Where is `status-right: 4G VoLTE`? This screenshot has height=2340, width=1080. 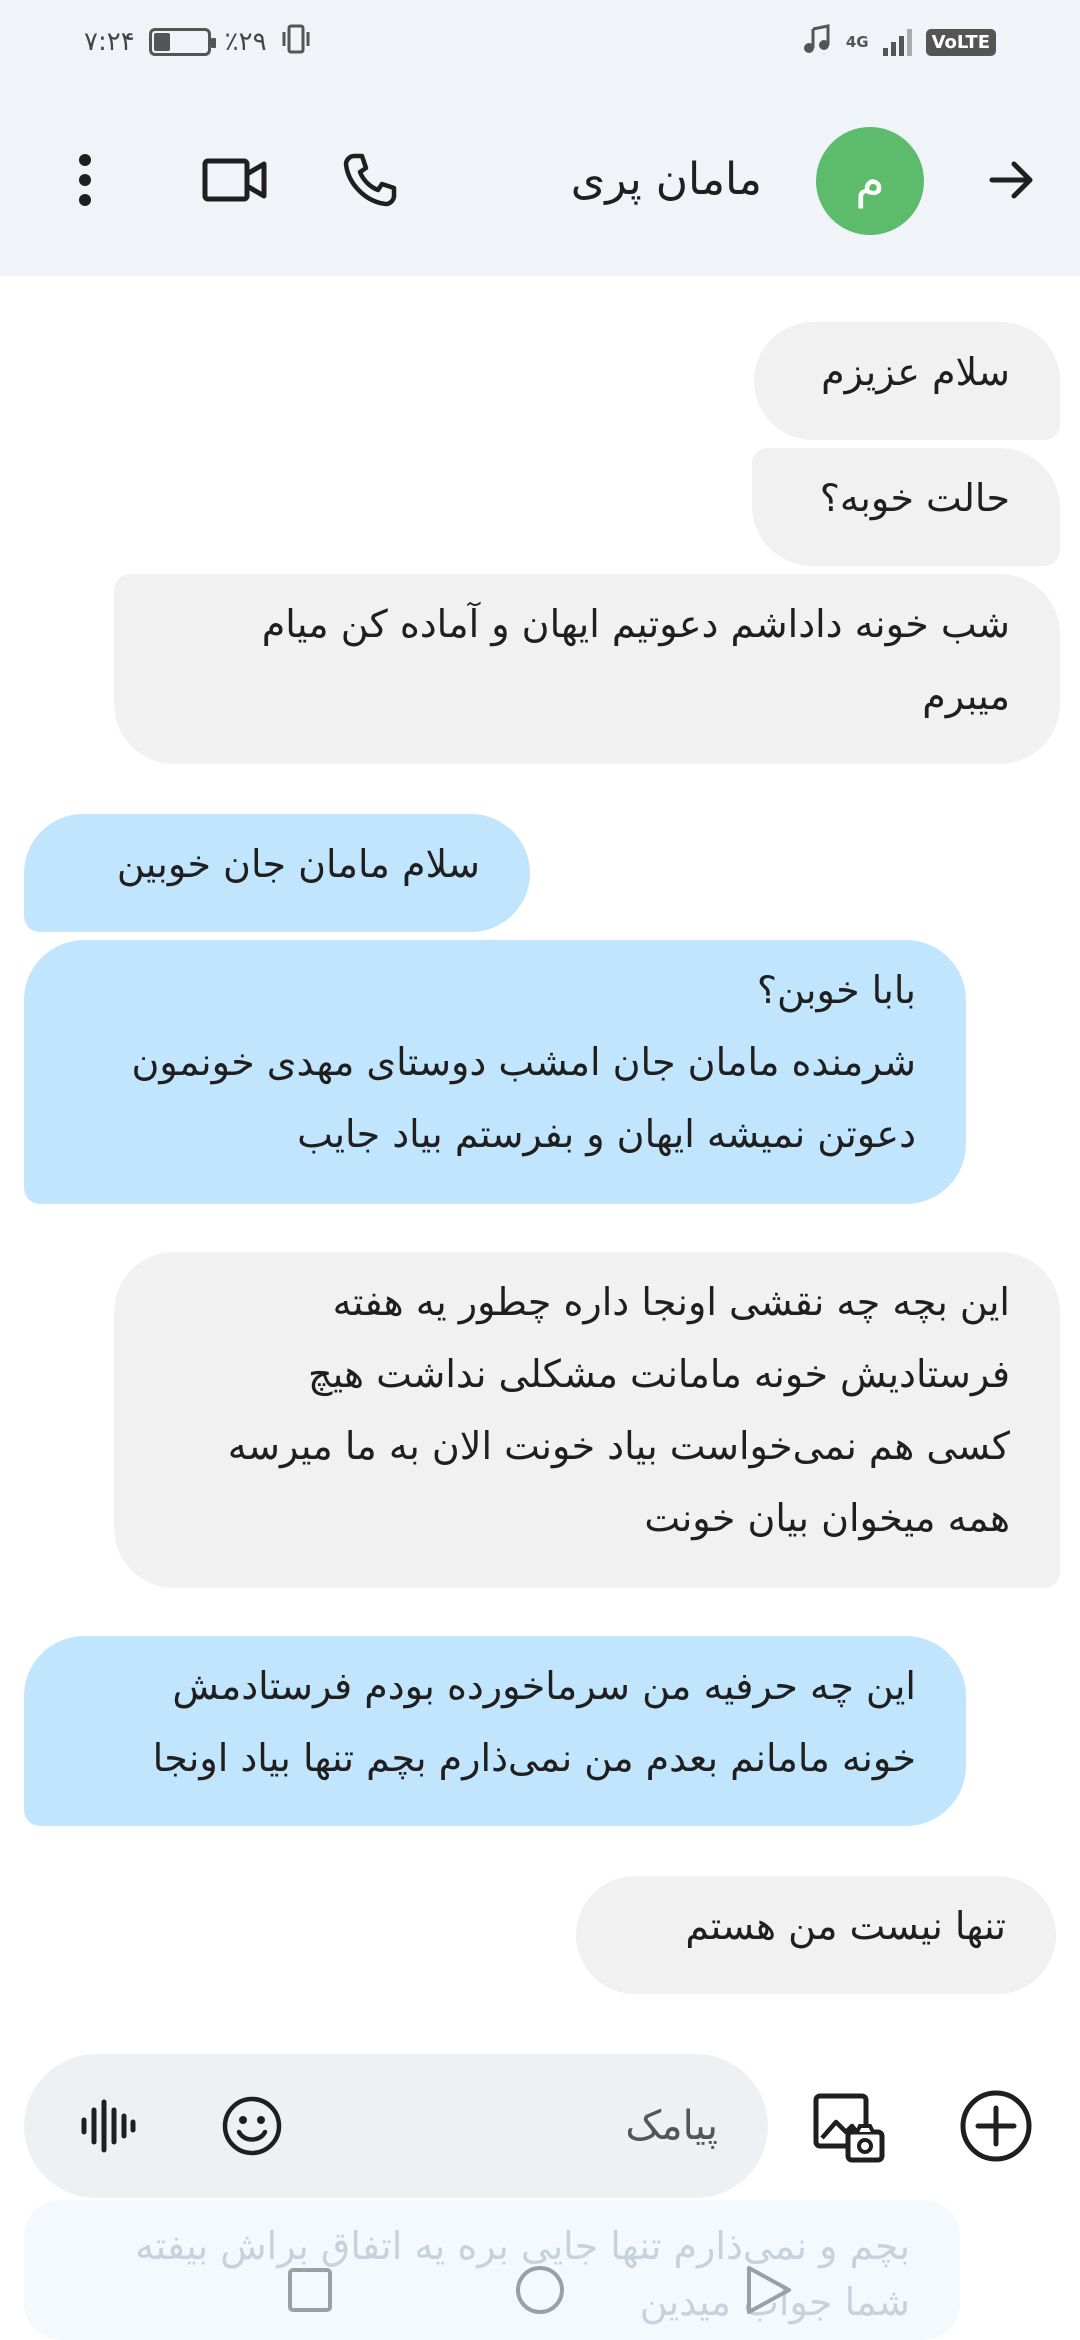 status-right: 4G VoLTE is located at coordinates (899, 42).